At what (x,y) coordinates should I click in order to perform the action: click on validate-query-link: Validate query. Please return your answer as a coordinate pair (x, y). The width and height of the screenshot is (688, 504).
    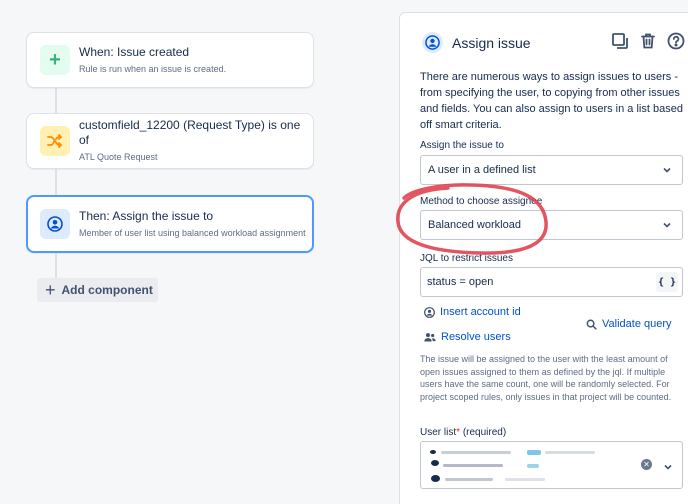
    Looking at the image, I should click on (629, 324).